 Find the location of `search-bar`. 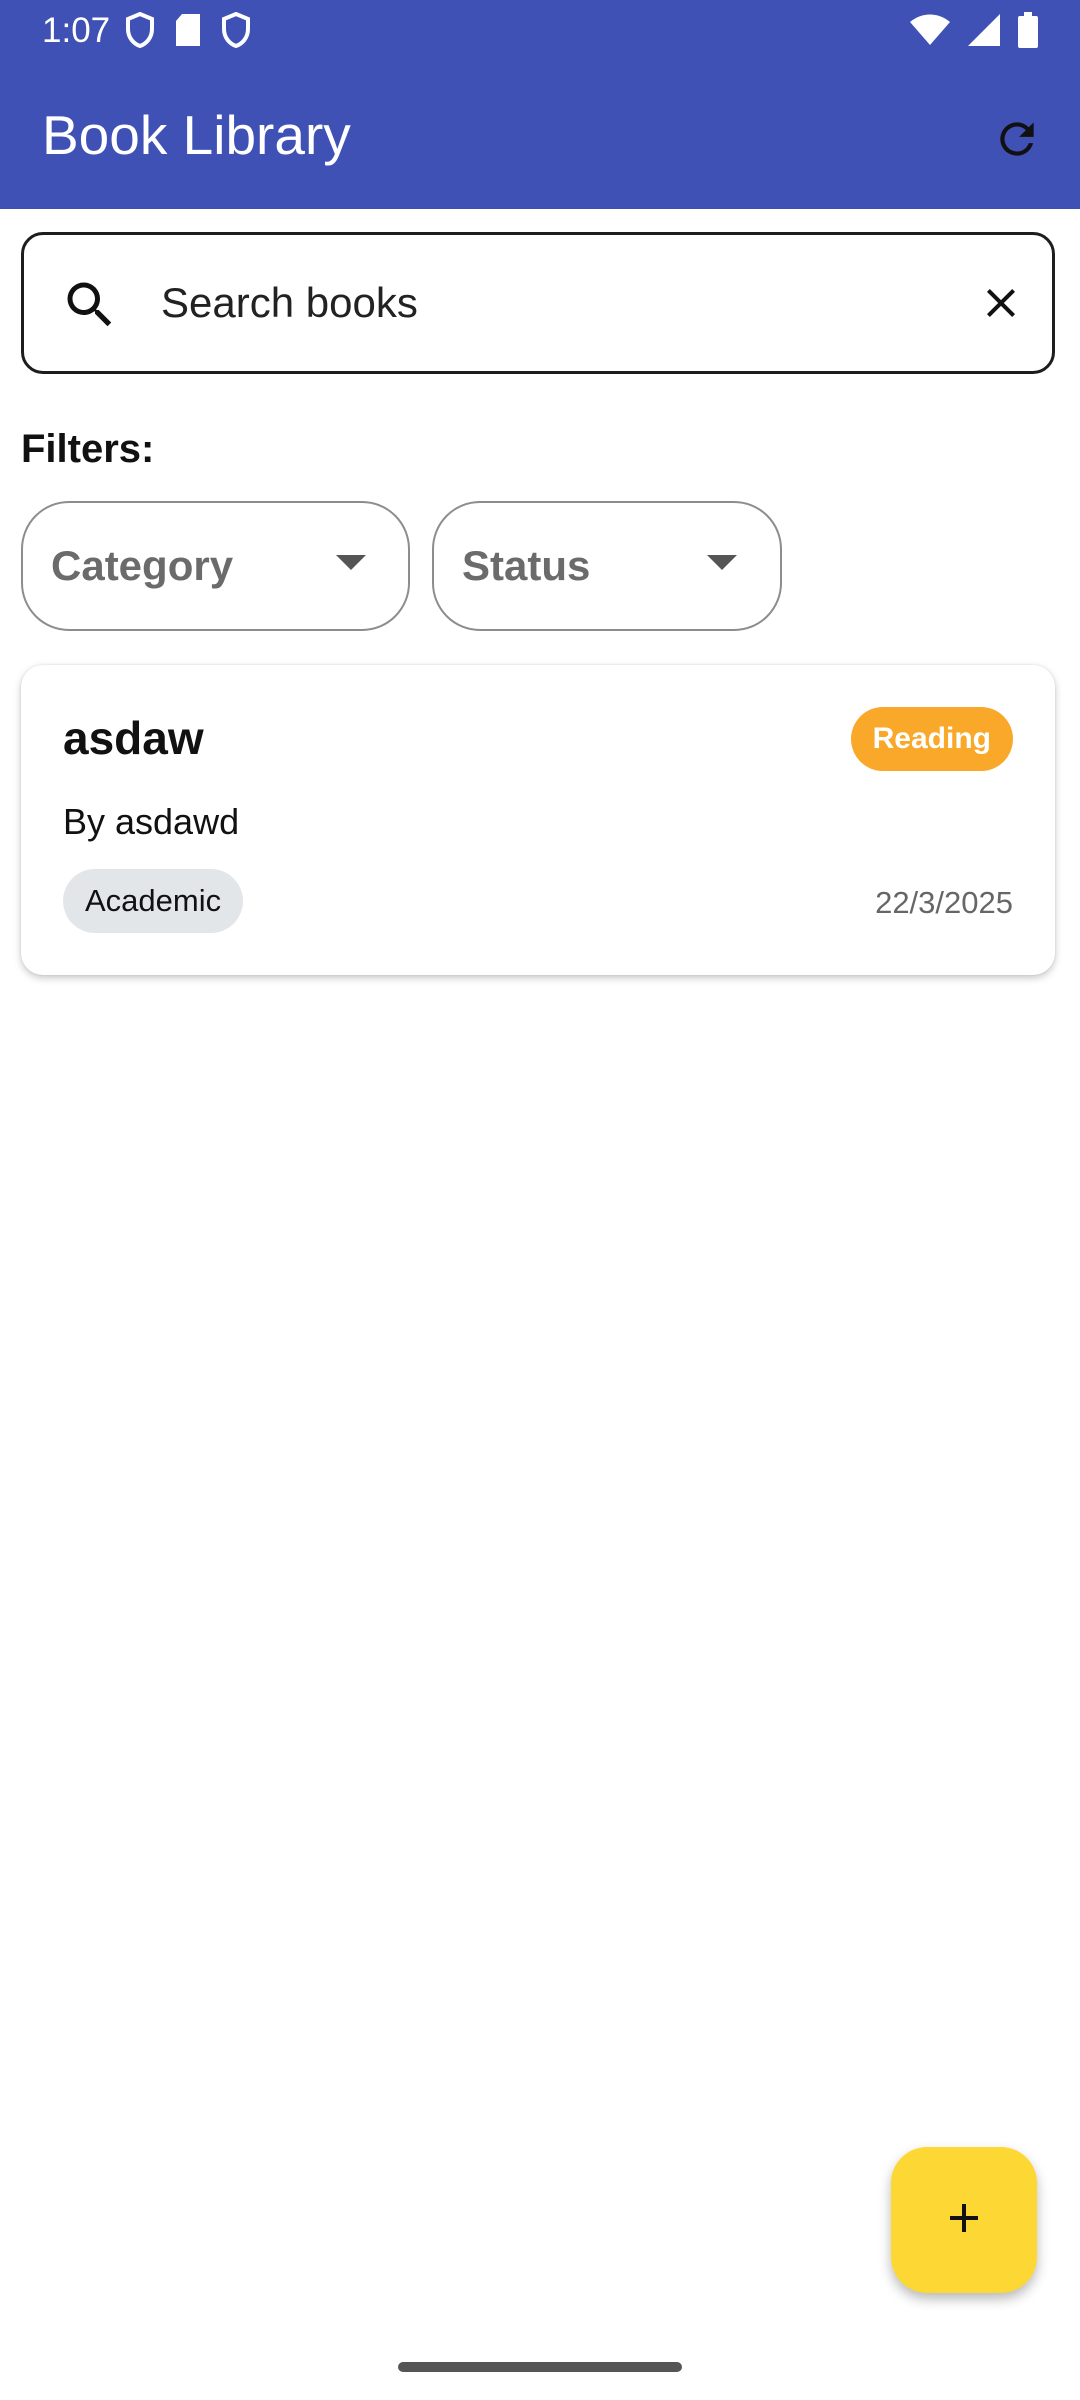

search-bar is located at coordinates (538, 303).